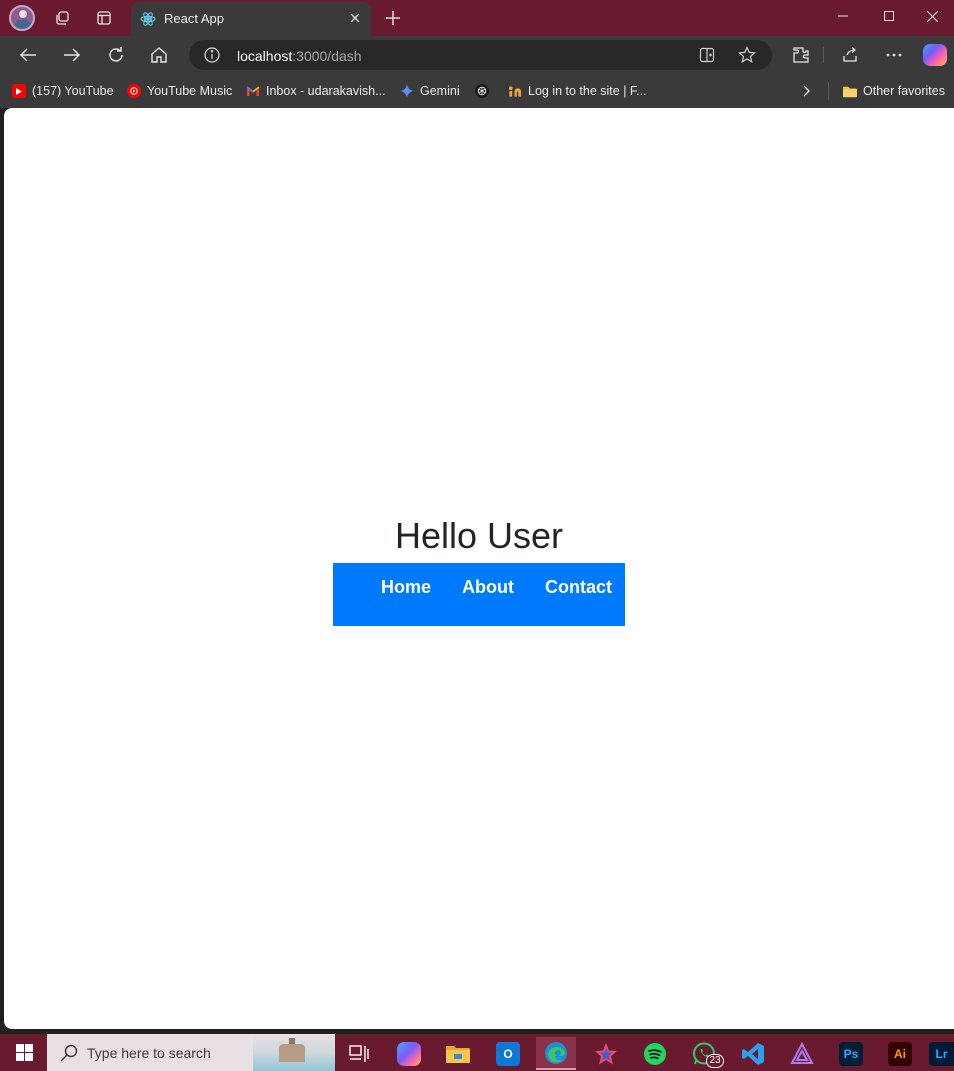  I want to click on favorite-star-icon, so click(747, 55).